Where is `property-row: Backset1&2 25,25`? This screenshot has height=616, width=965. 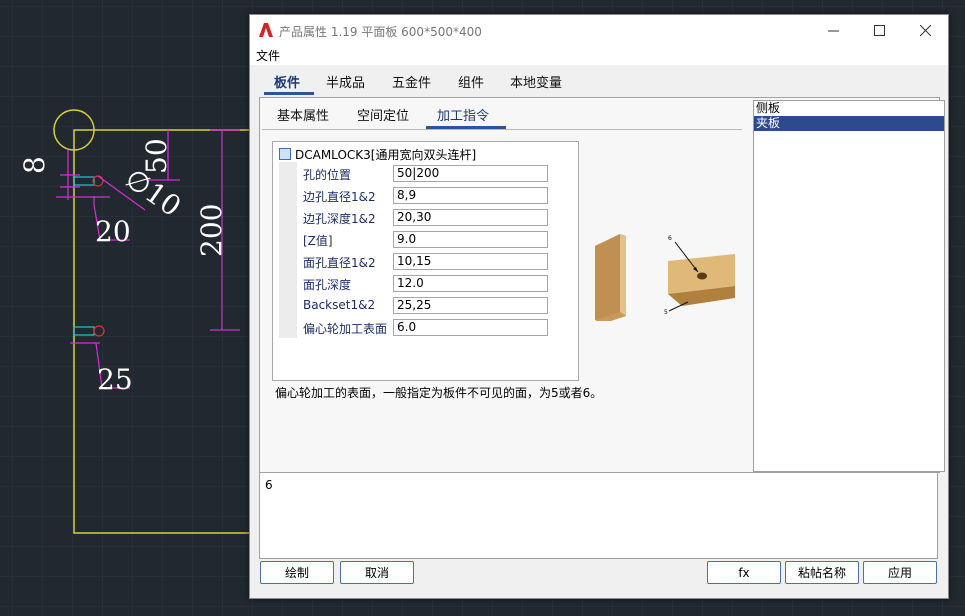
property-row: Backset1&2 25,25 is located at coordinates (428, 305).